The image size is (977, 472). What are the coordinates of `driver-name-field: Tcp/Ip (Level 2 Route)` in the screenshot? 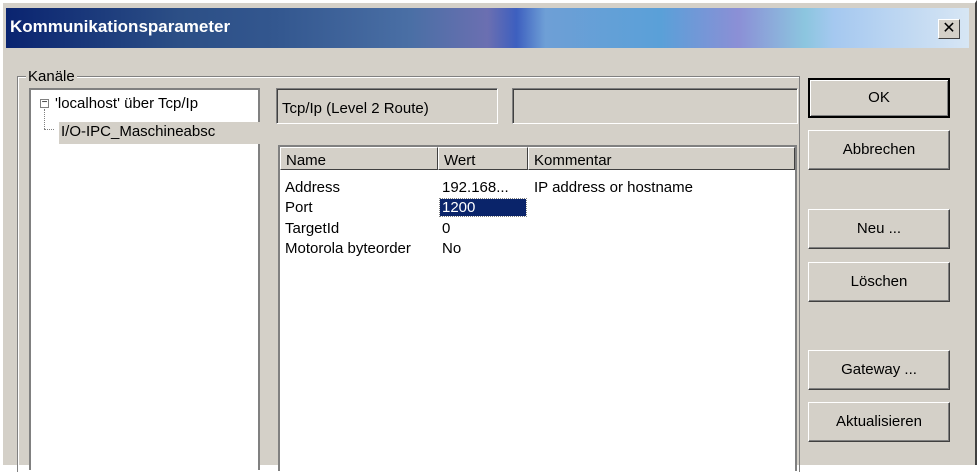 It's located at (387, 106).